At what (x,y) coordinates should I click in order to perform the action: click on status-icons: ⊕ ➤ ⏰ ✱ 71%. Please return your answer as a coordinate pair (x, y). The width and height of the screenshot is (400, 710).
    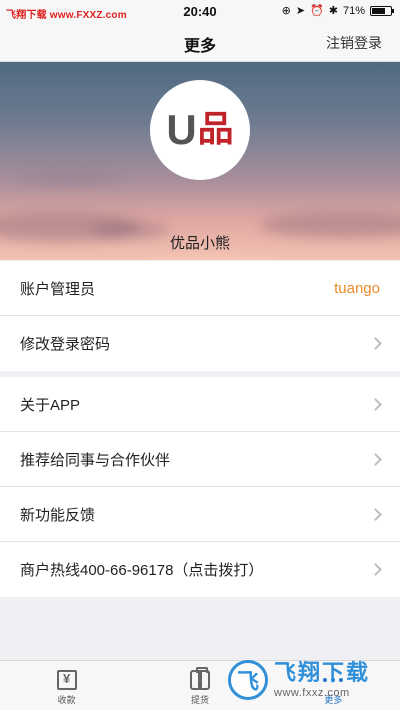
    Looking at the image, I should click on (337, 10).